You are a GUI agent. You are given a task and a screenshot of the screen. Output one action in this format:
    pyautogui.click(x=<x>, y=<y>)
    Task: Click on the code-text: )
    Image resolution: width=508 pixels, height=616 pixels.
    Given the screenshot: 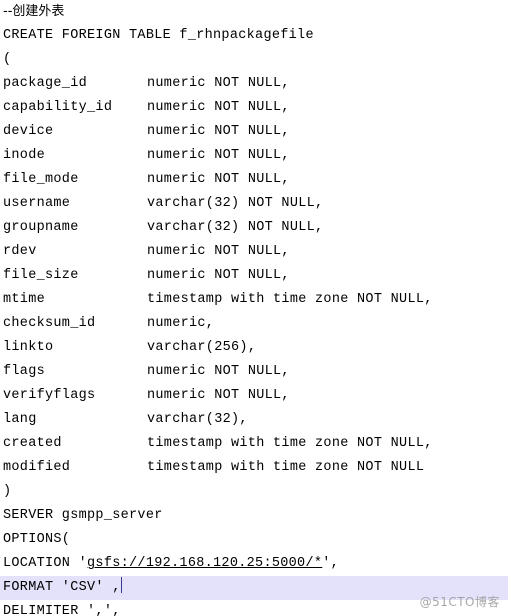 What is the action you would take?
    pyautogui.click(x=7, y=491)
    